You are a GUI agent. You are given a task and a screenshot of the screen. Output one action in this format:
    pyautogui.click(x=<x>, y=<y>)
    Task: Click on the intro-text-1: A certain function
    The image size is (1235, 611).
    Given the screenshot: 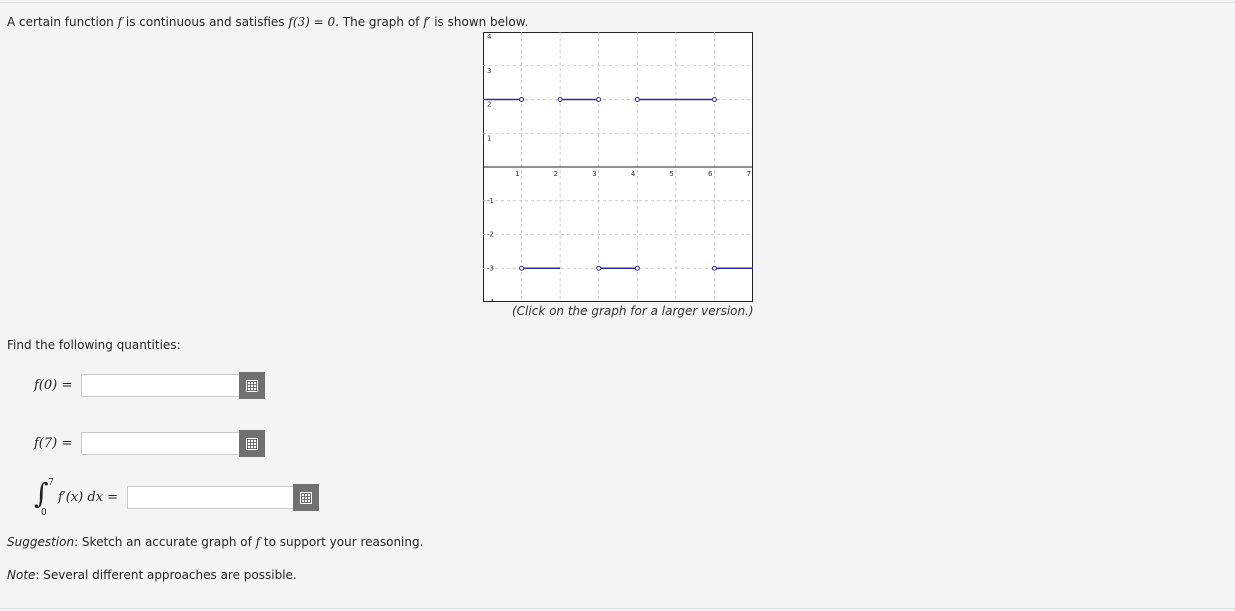 What is the action you would take?
    pyautogui.click(x=62, y=22)
    